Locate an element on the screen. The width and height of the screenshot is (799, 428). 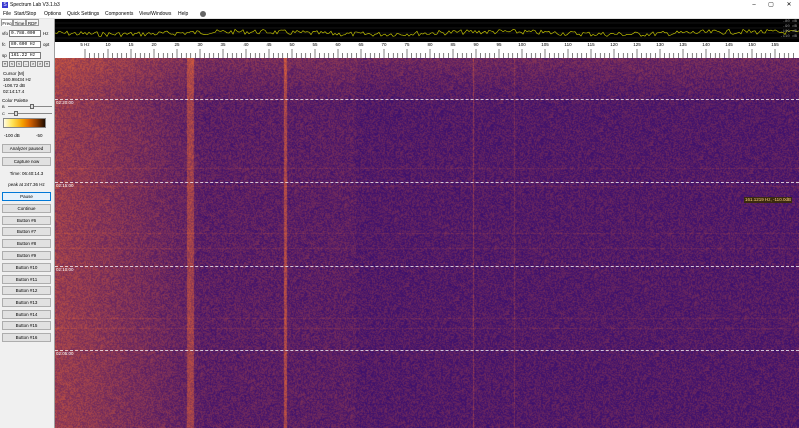
cursor-time: 02:14:17.4 is located at coordinates (14, 91).